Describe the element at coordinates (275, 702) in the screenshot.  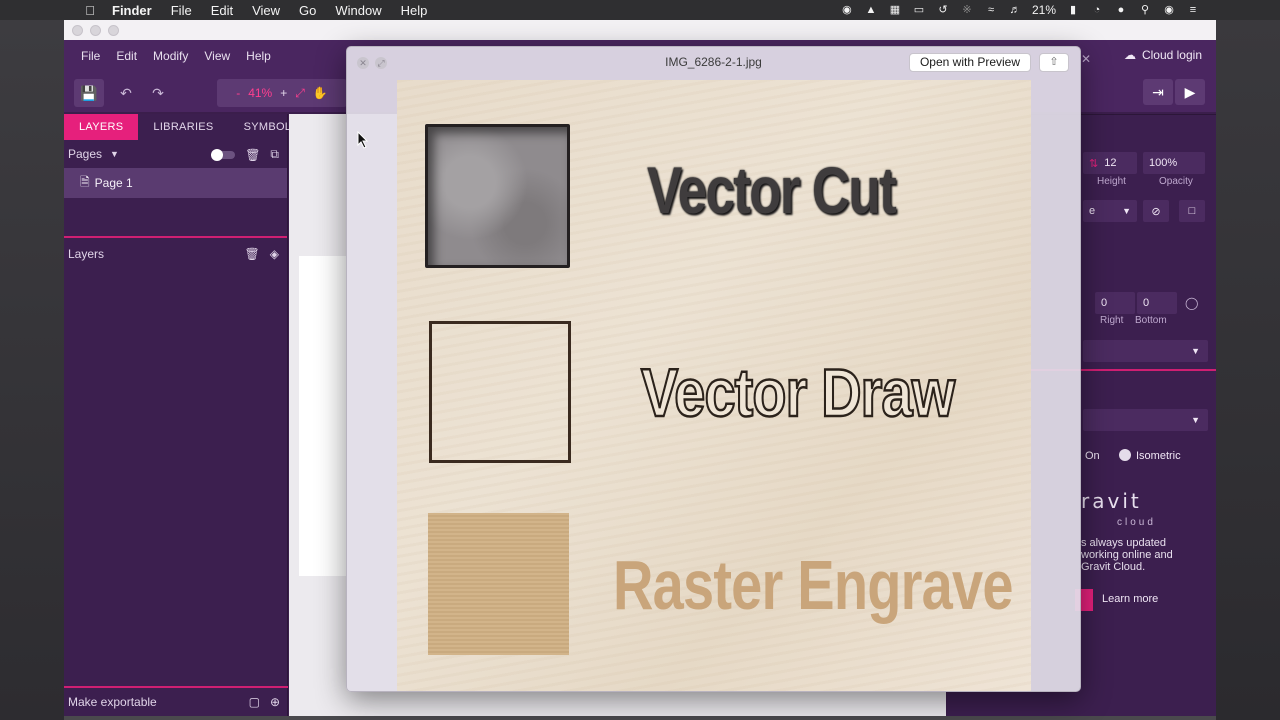
I see `add-export-icon: ⊕` at that location.